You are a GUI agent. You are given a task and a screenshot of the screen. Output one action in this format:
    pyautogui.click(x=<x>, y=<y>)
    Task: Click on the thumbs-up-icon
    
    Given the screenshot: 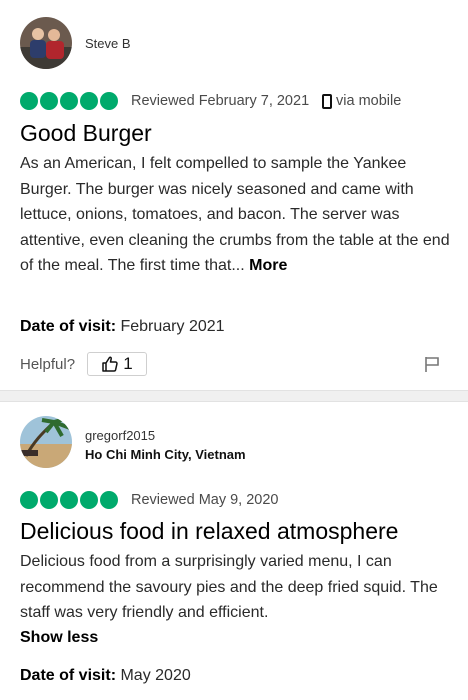 What is the action you would take?
    pyautogui.click(x=110, y=364)
    